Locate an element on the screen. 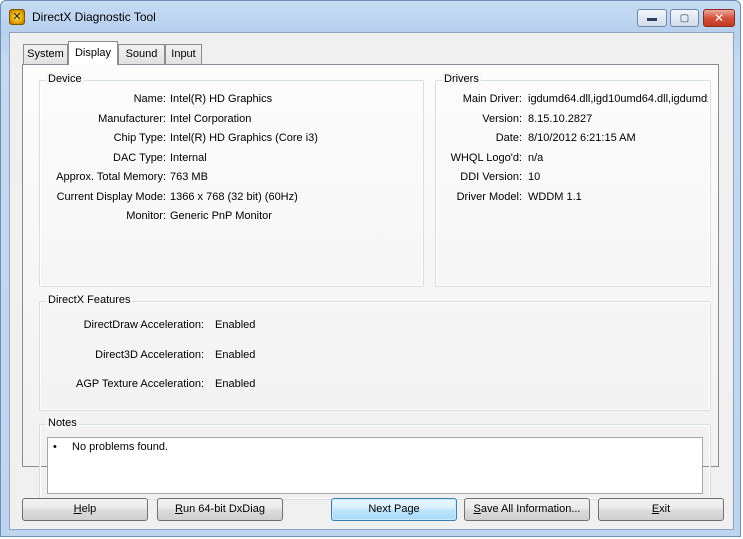  field-value: 763 MB is located at coordinates (189, 177).